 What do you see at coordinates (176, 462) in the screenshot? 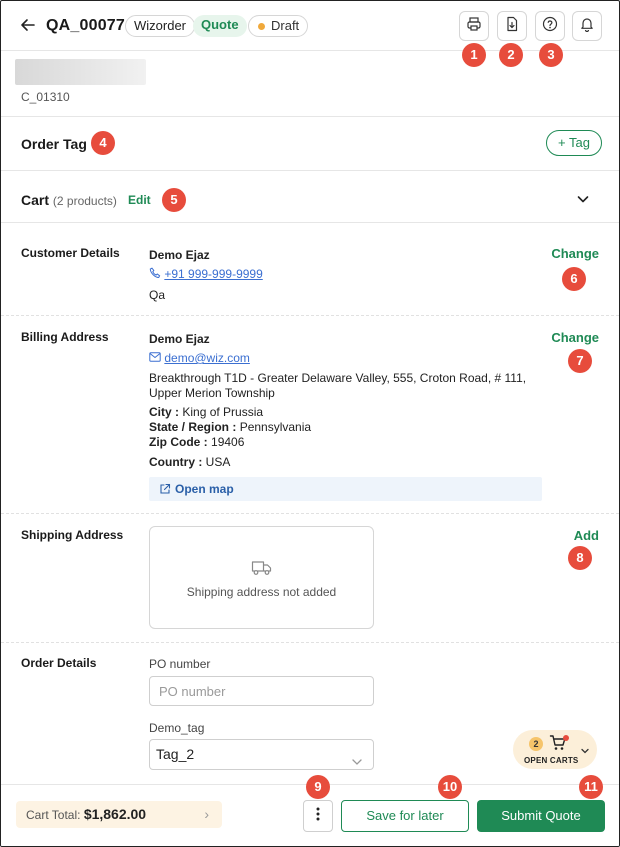
I see `country-label: Country :` at bounding box center [176, 462].